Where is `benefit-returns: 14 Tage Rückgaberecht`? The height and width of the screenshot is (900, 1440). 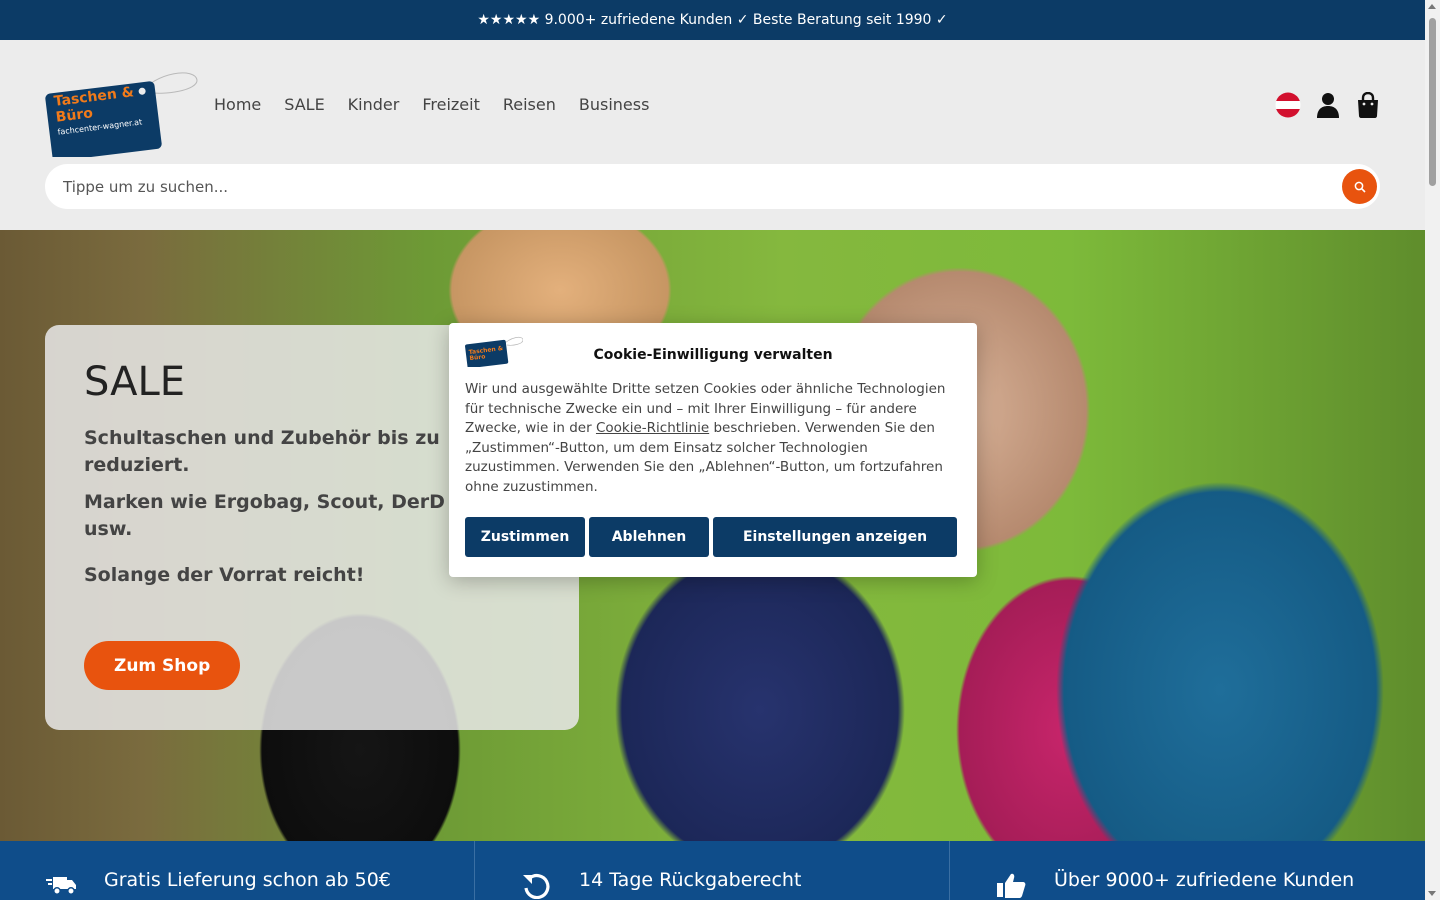
benefit-returns: 14 Tage Rückgaberecht is located at coordinates (712, 870).